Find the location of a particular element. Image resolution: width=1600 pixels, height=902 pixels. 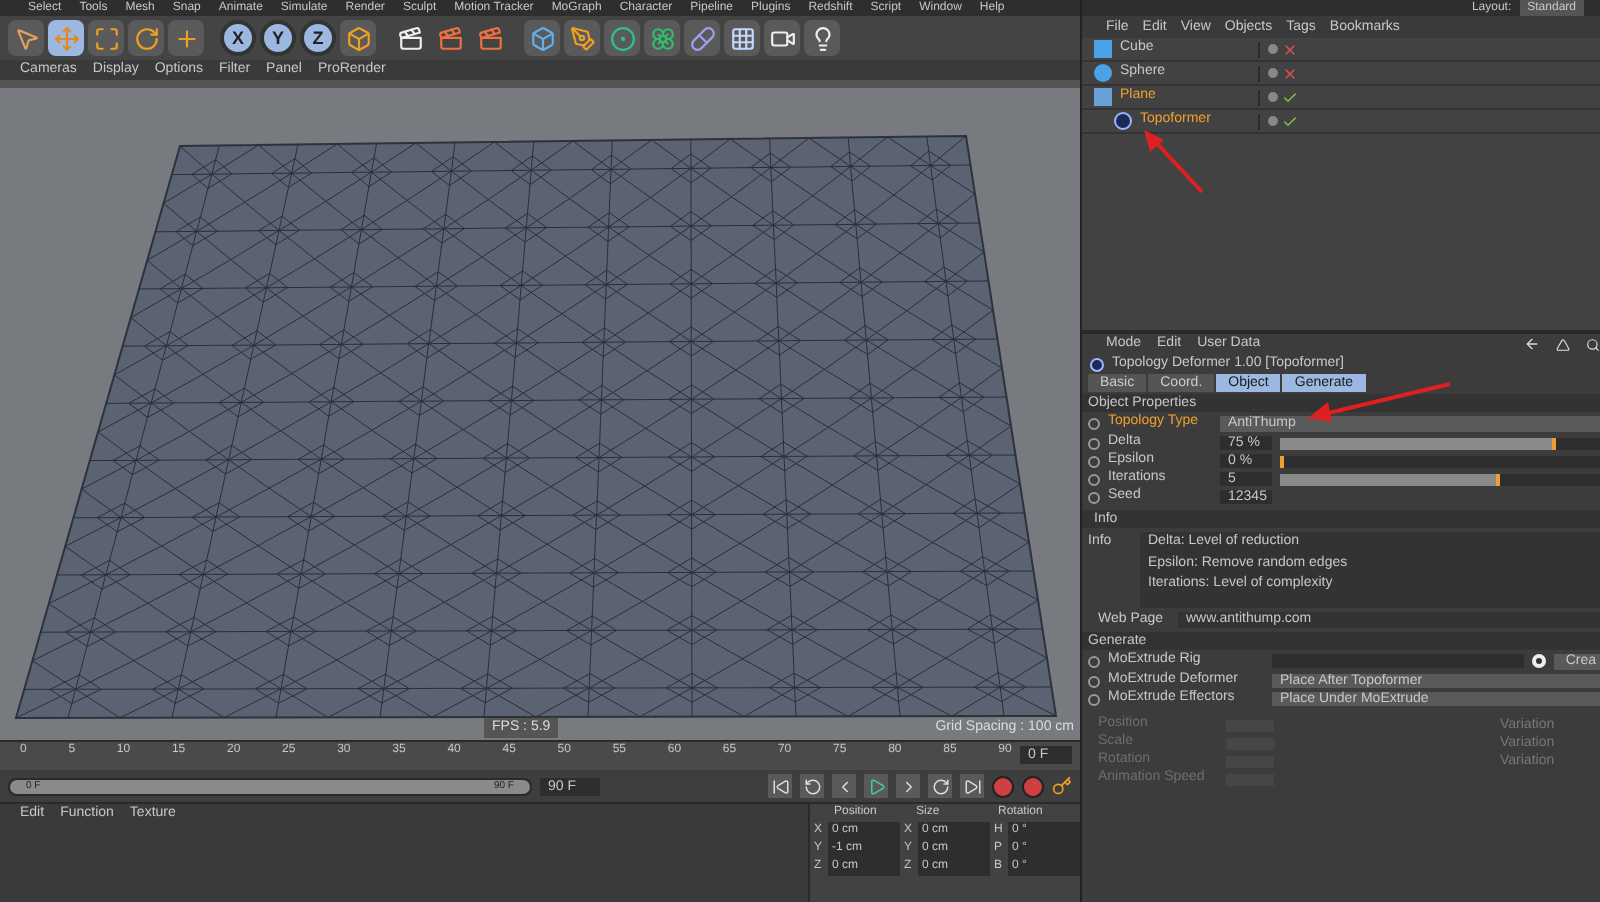

capsule-icon is located at coordinates (702, 38).